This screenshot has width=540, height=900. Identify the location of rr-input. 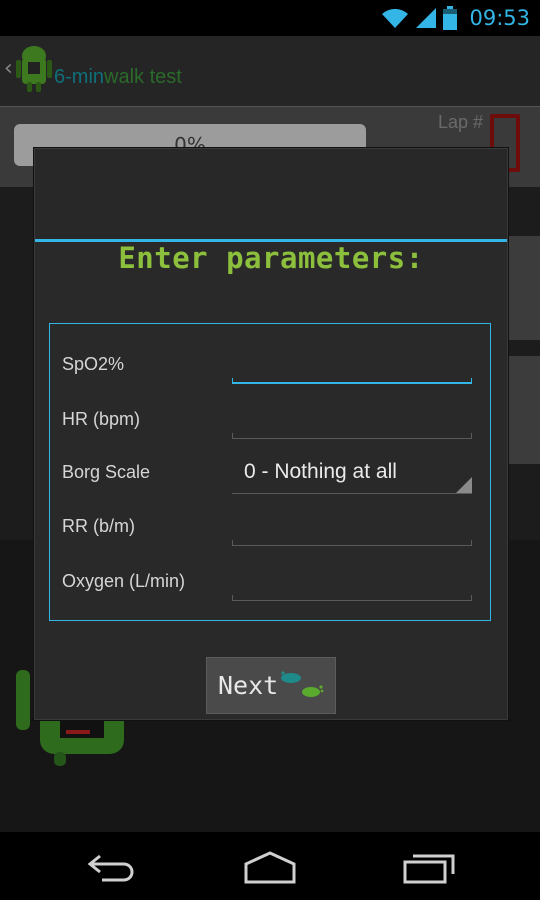
(352, 529).